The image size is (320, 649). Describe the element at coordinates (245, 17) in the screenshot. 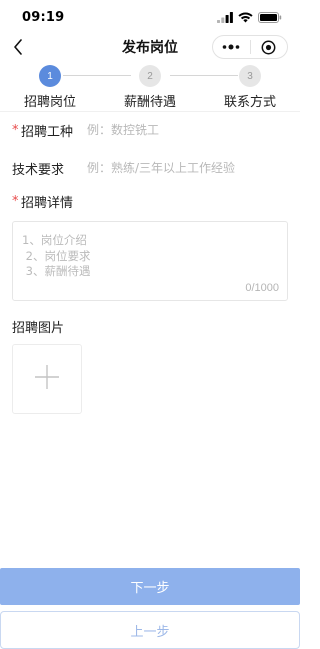

I see `wifi-icon` at that location.